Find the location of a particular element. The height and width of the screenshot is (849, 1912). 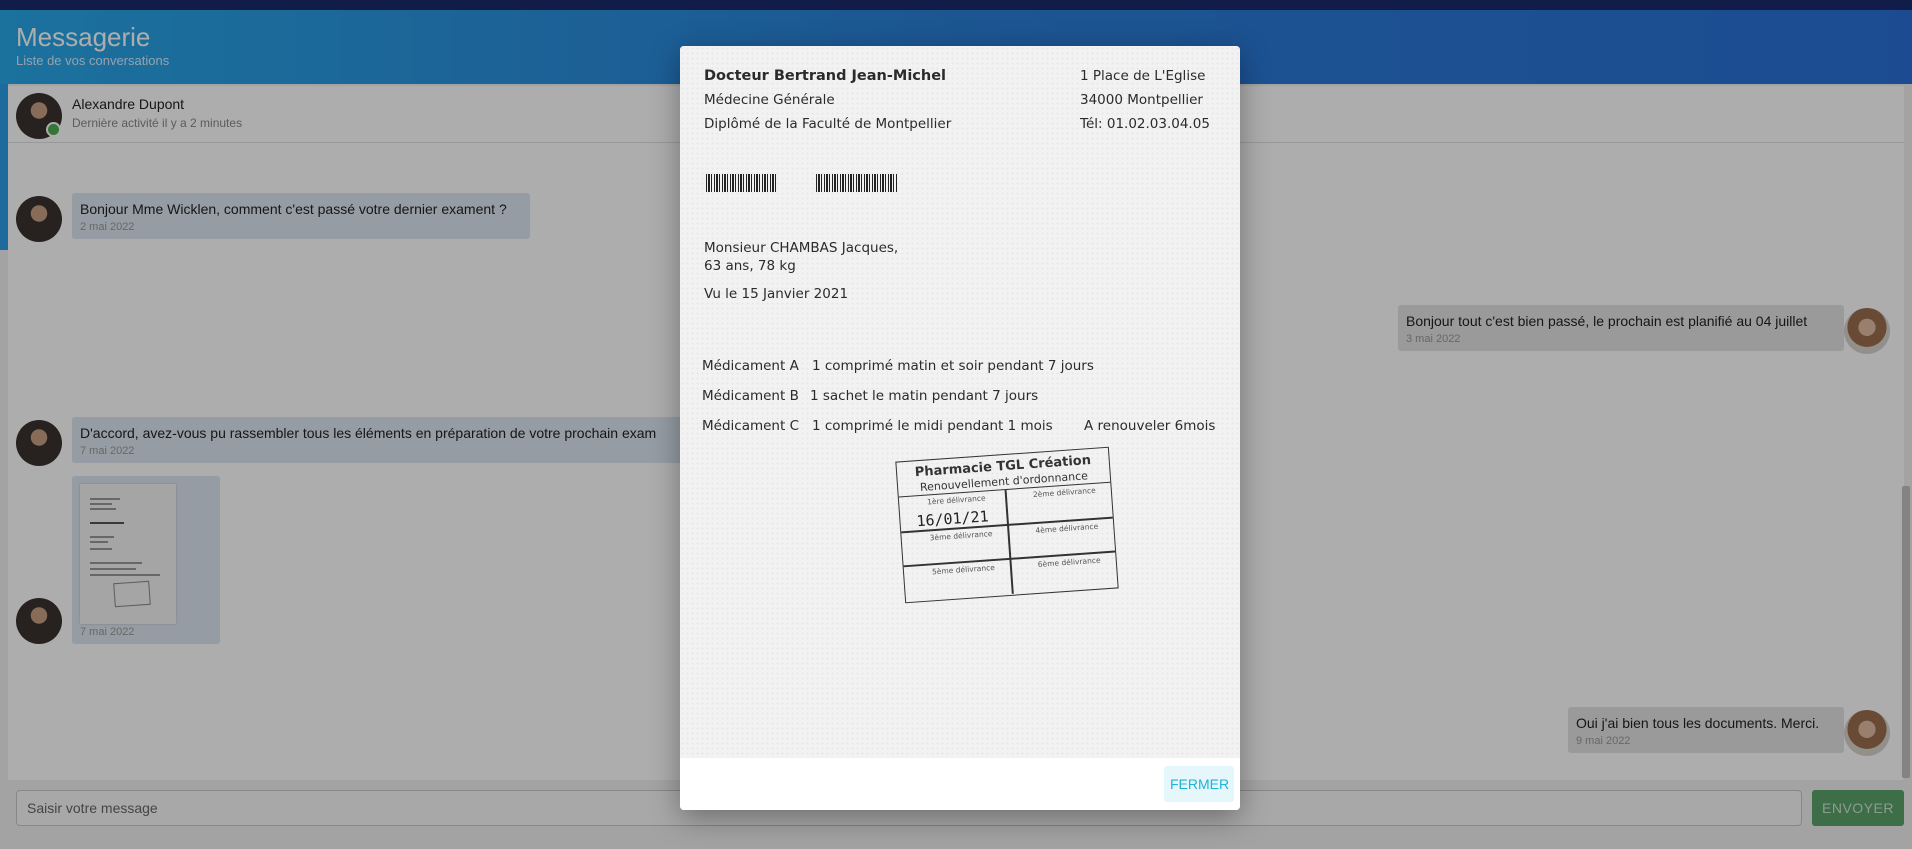

stamp-cell-label: 6ème délivrance is located at coordinates (1069, 562).